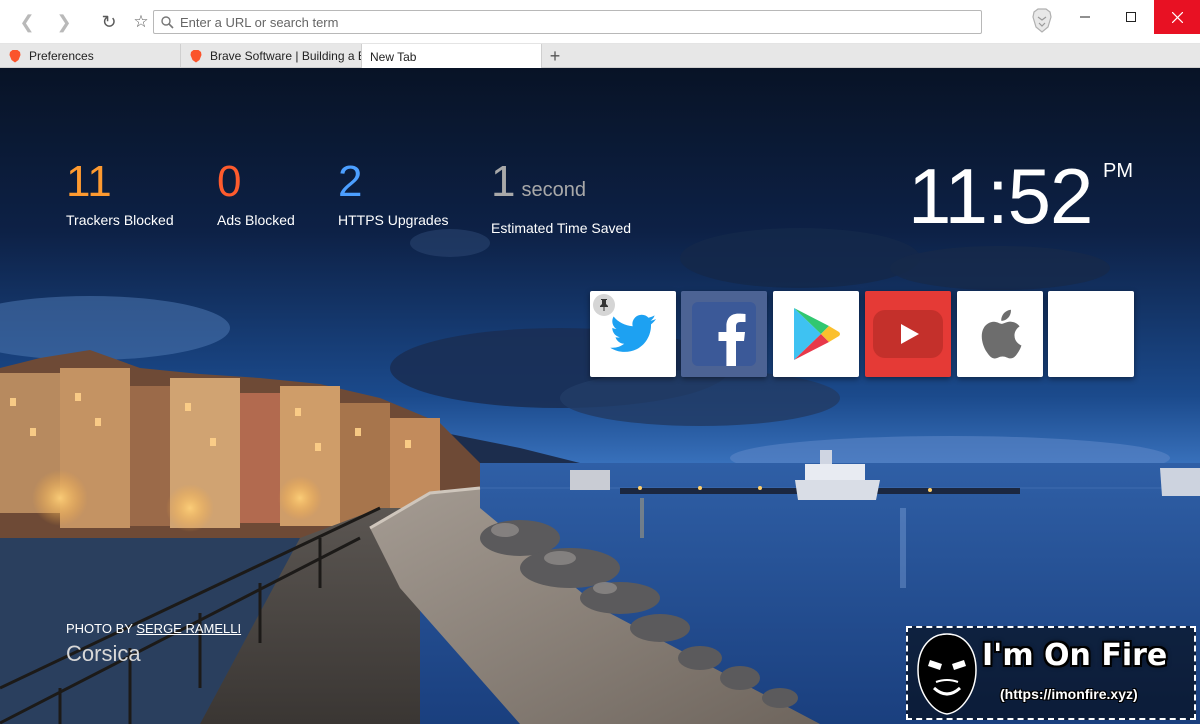 This screenshot has height=724, width=1200. I want to click on twitter-icon, so click(633, 333).